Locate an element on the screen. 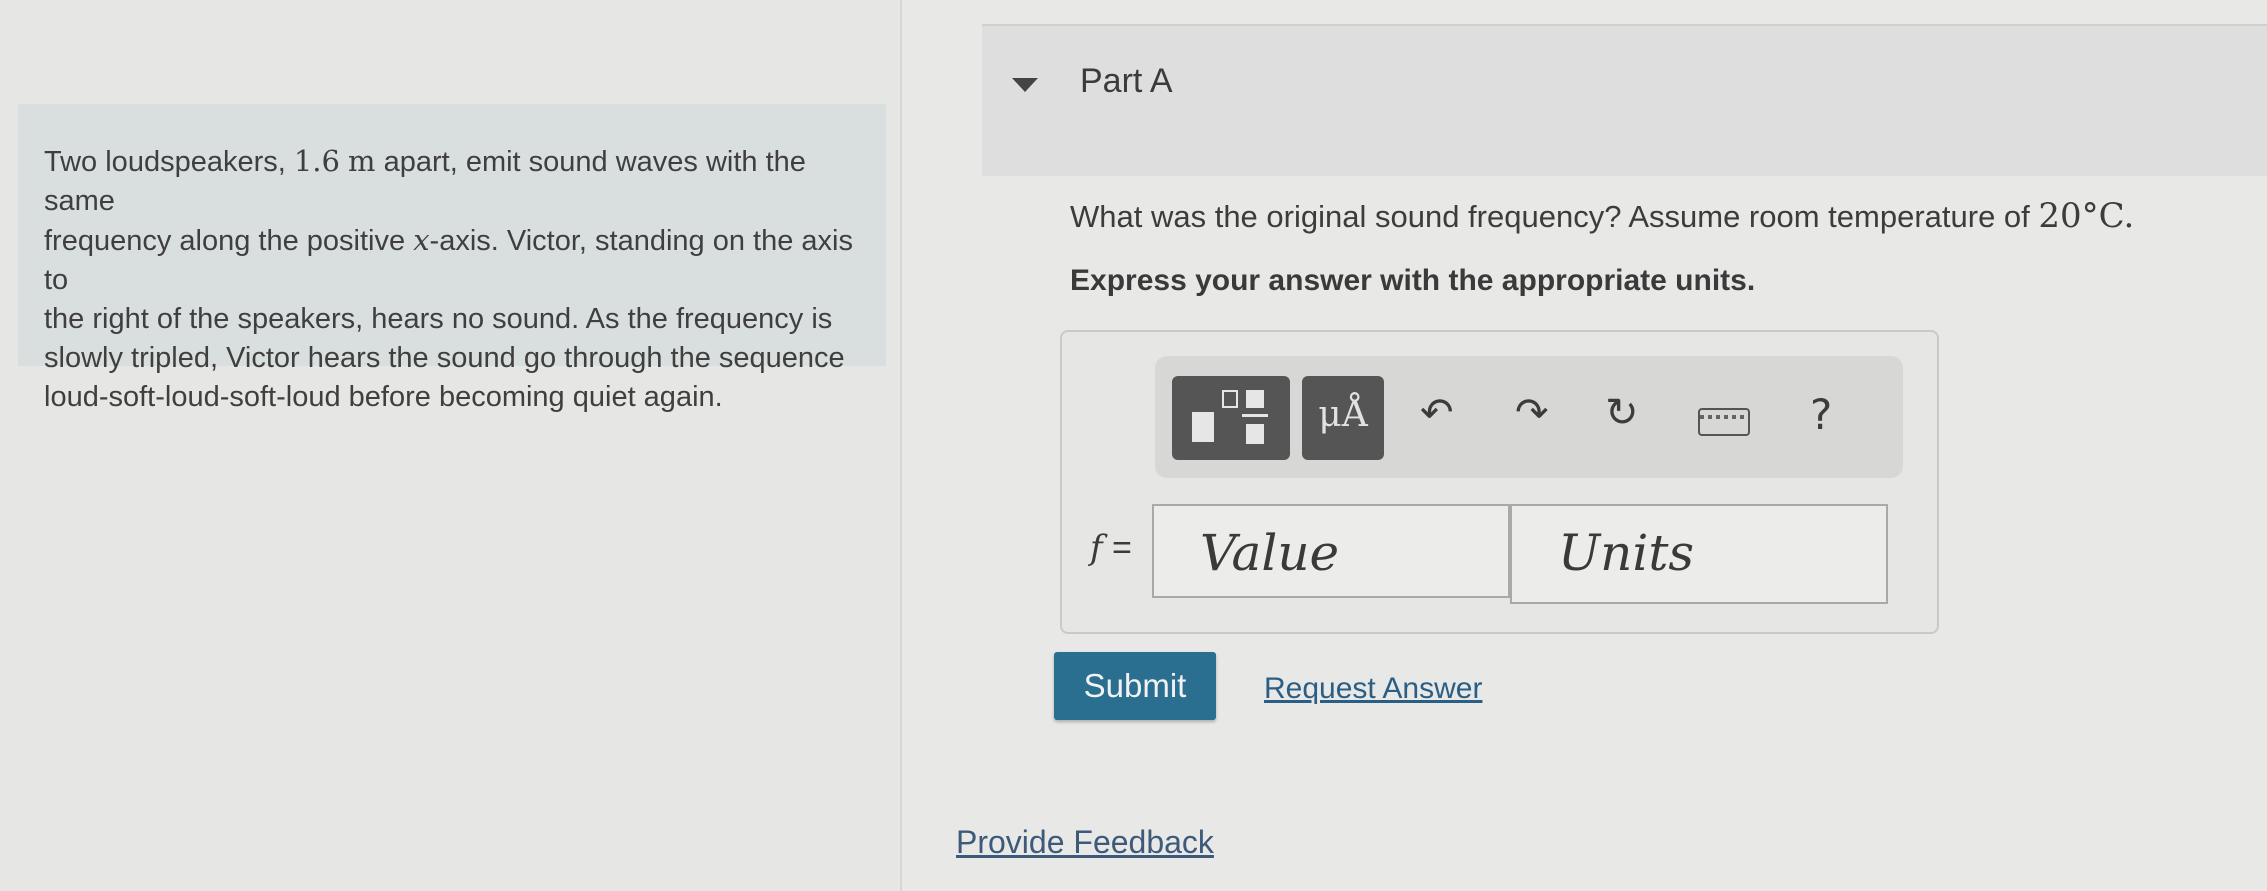 This screenshot has width=2267, height=891. units-placeholder: Units is located at coordinates (1626, 553).